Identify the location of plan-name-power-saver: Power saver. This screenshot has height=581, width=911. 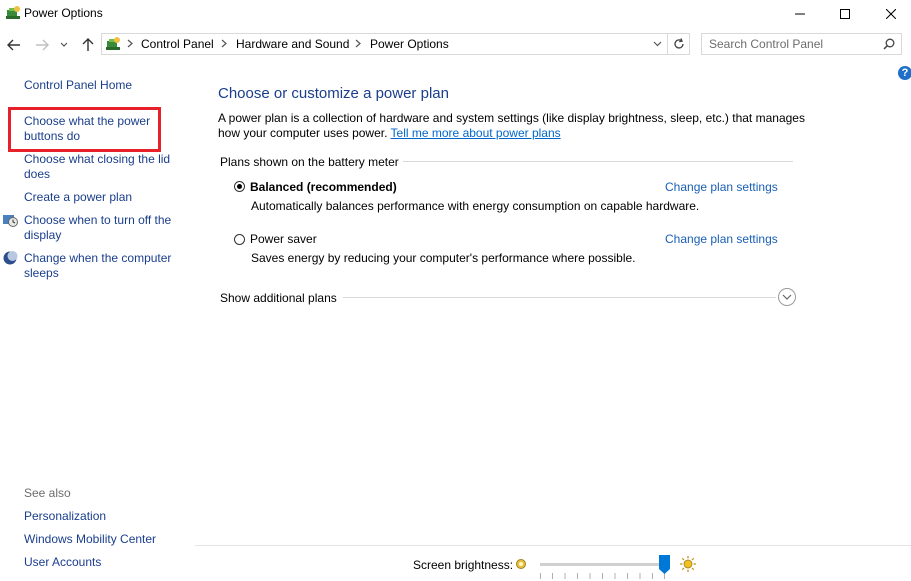
(283, 239).